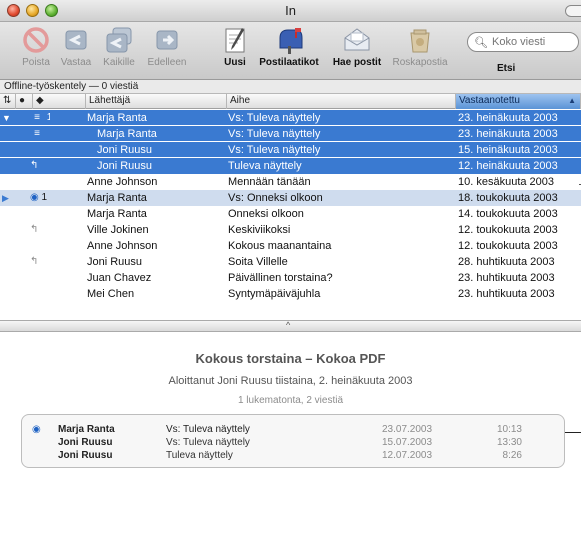  I want to click on column-received: Vastaanotettu ▲, so click(518, 101).